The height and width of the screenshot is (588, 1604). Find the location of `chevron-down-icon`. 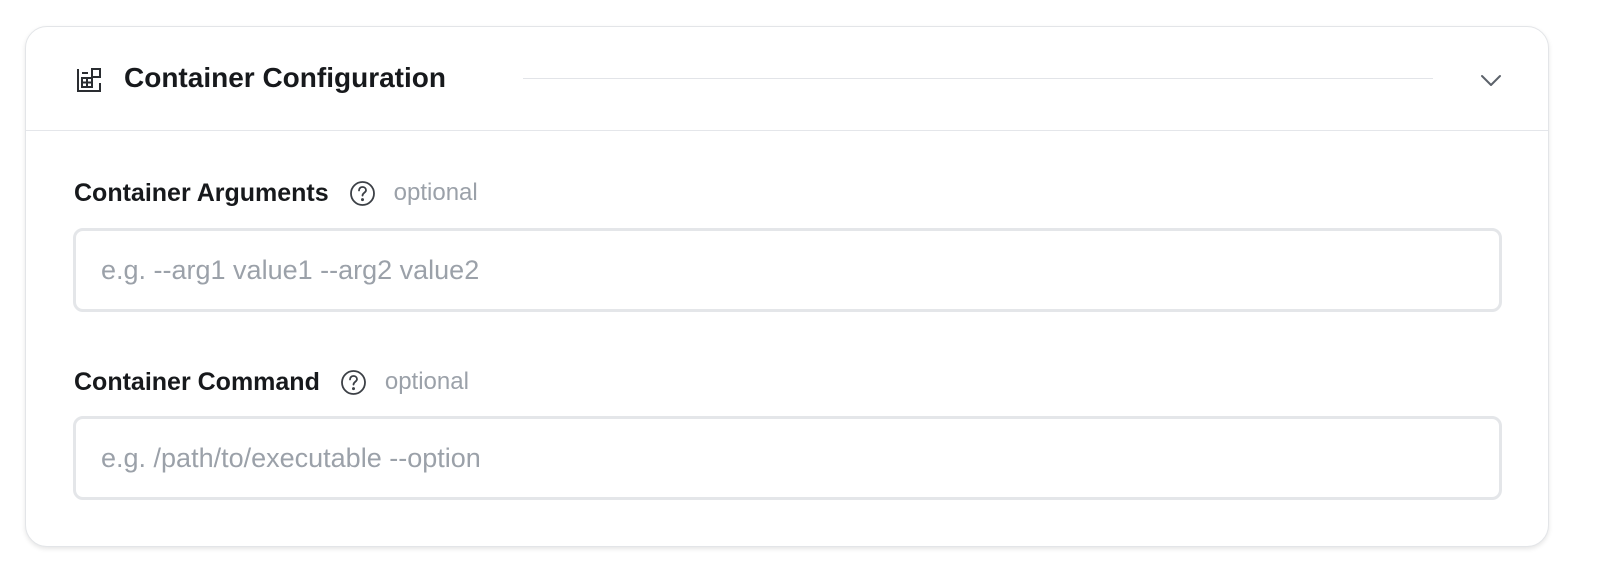

chevron-down-icon is located at coordinates (1491, 80).